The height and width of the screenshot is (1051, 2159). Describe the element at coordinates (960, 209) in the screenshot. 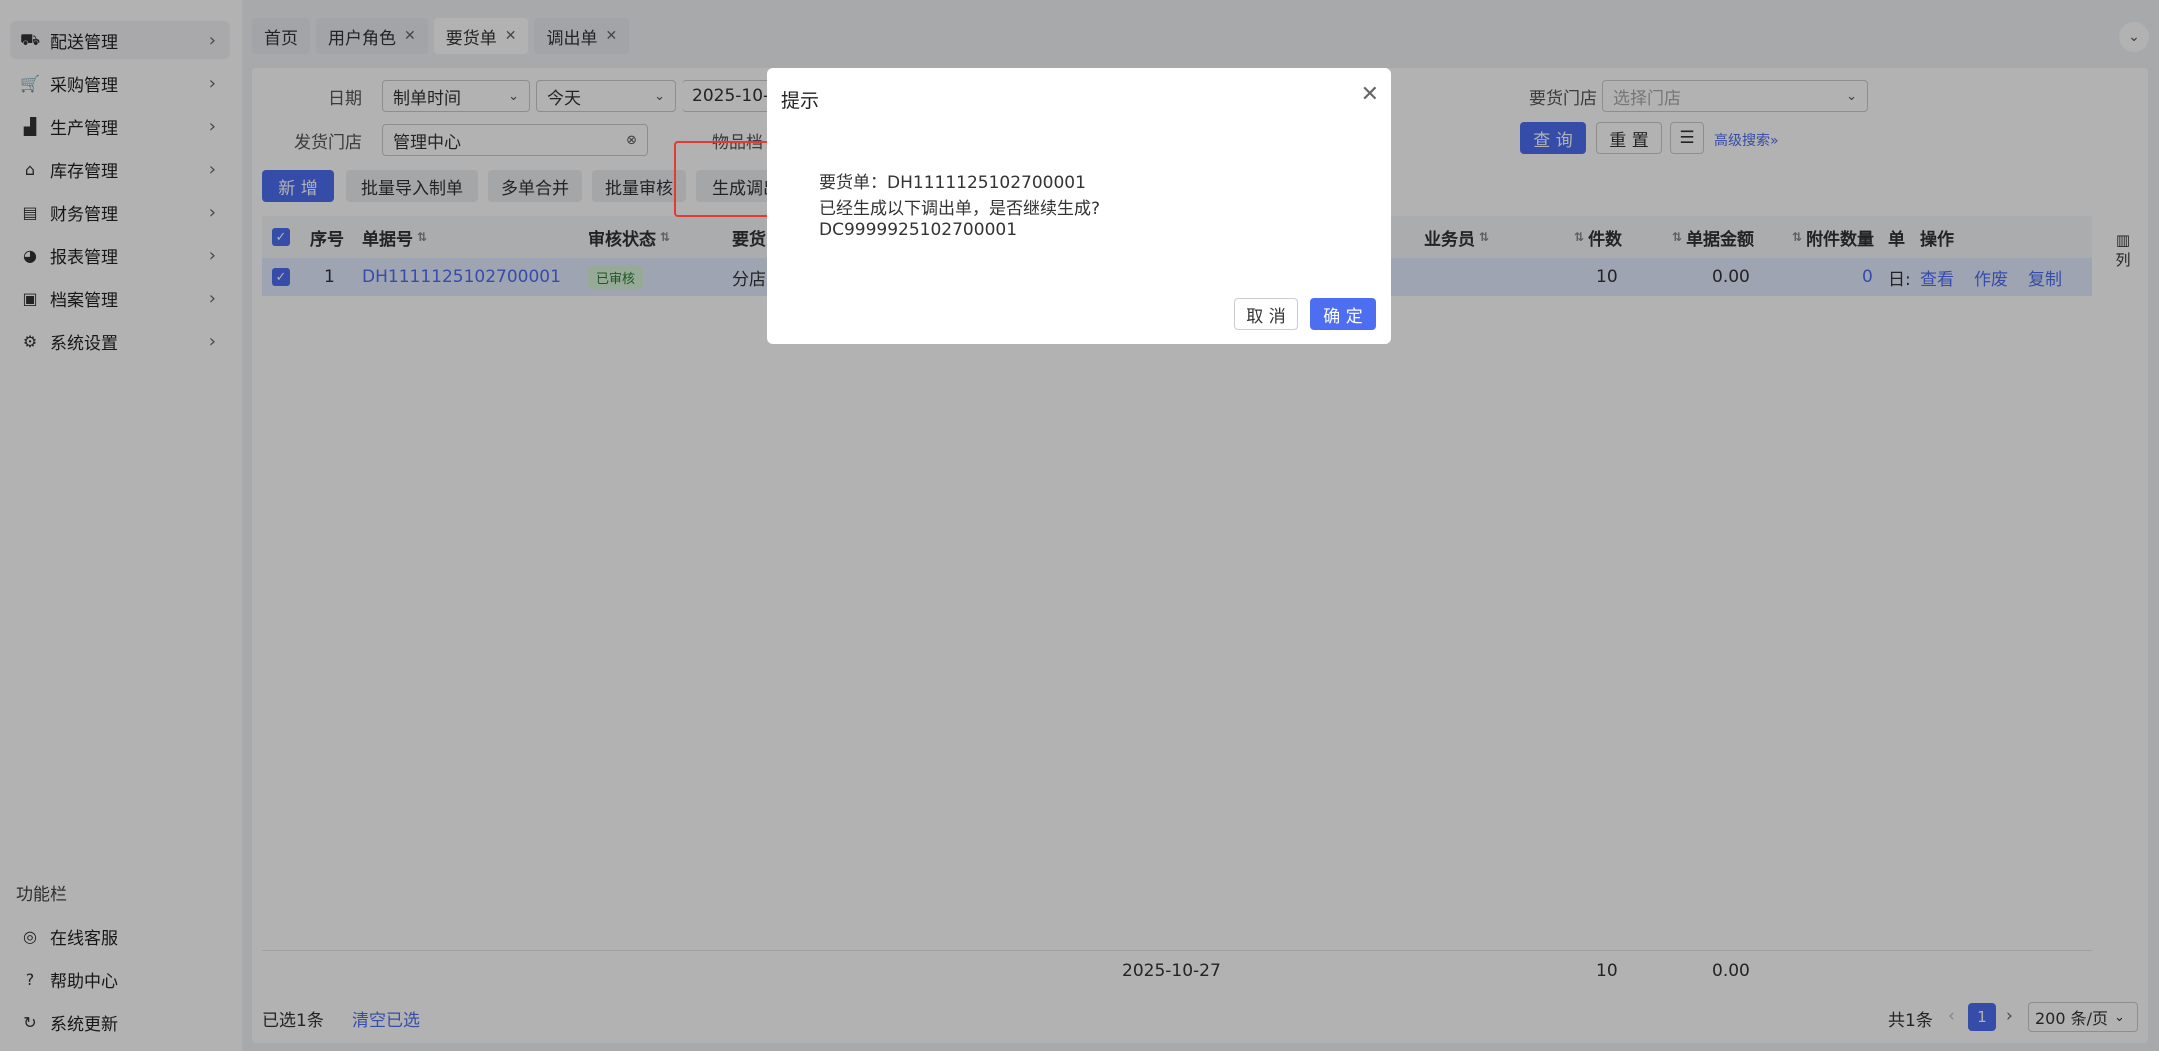

I see `dialog-message-line2: 已经生成以下调出单，是否继续生成?` at that location.